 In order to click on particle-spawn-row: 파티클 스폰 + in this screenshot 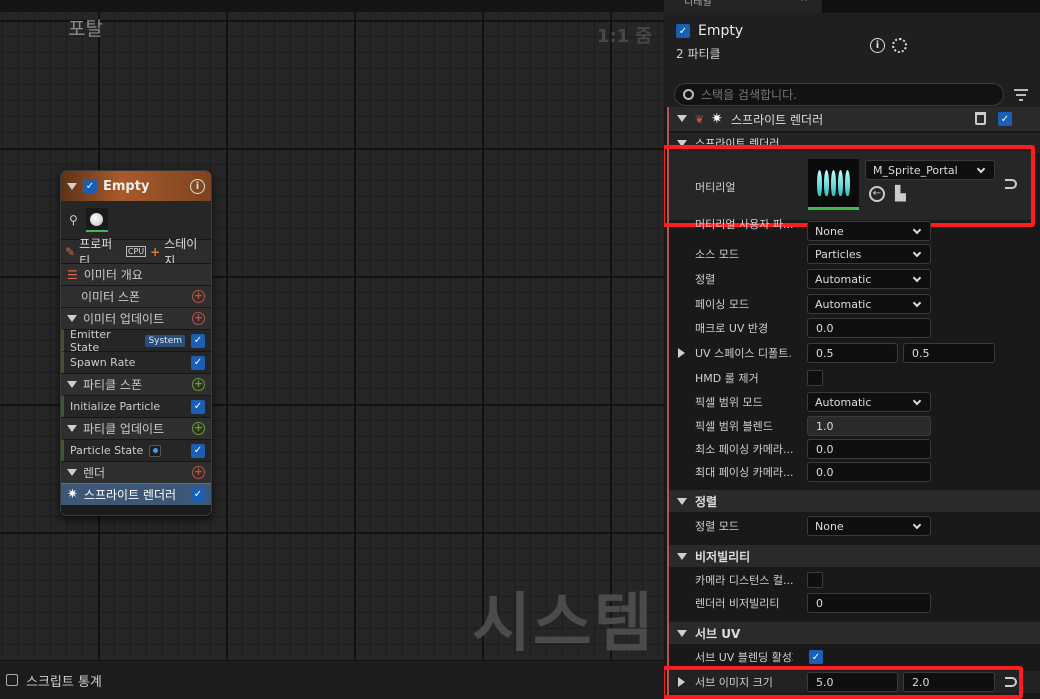, I will do `click(136, 384)`.